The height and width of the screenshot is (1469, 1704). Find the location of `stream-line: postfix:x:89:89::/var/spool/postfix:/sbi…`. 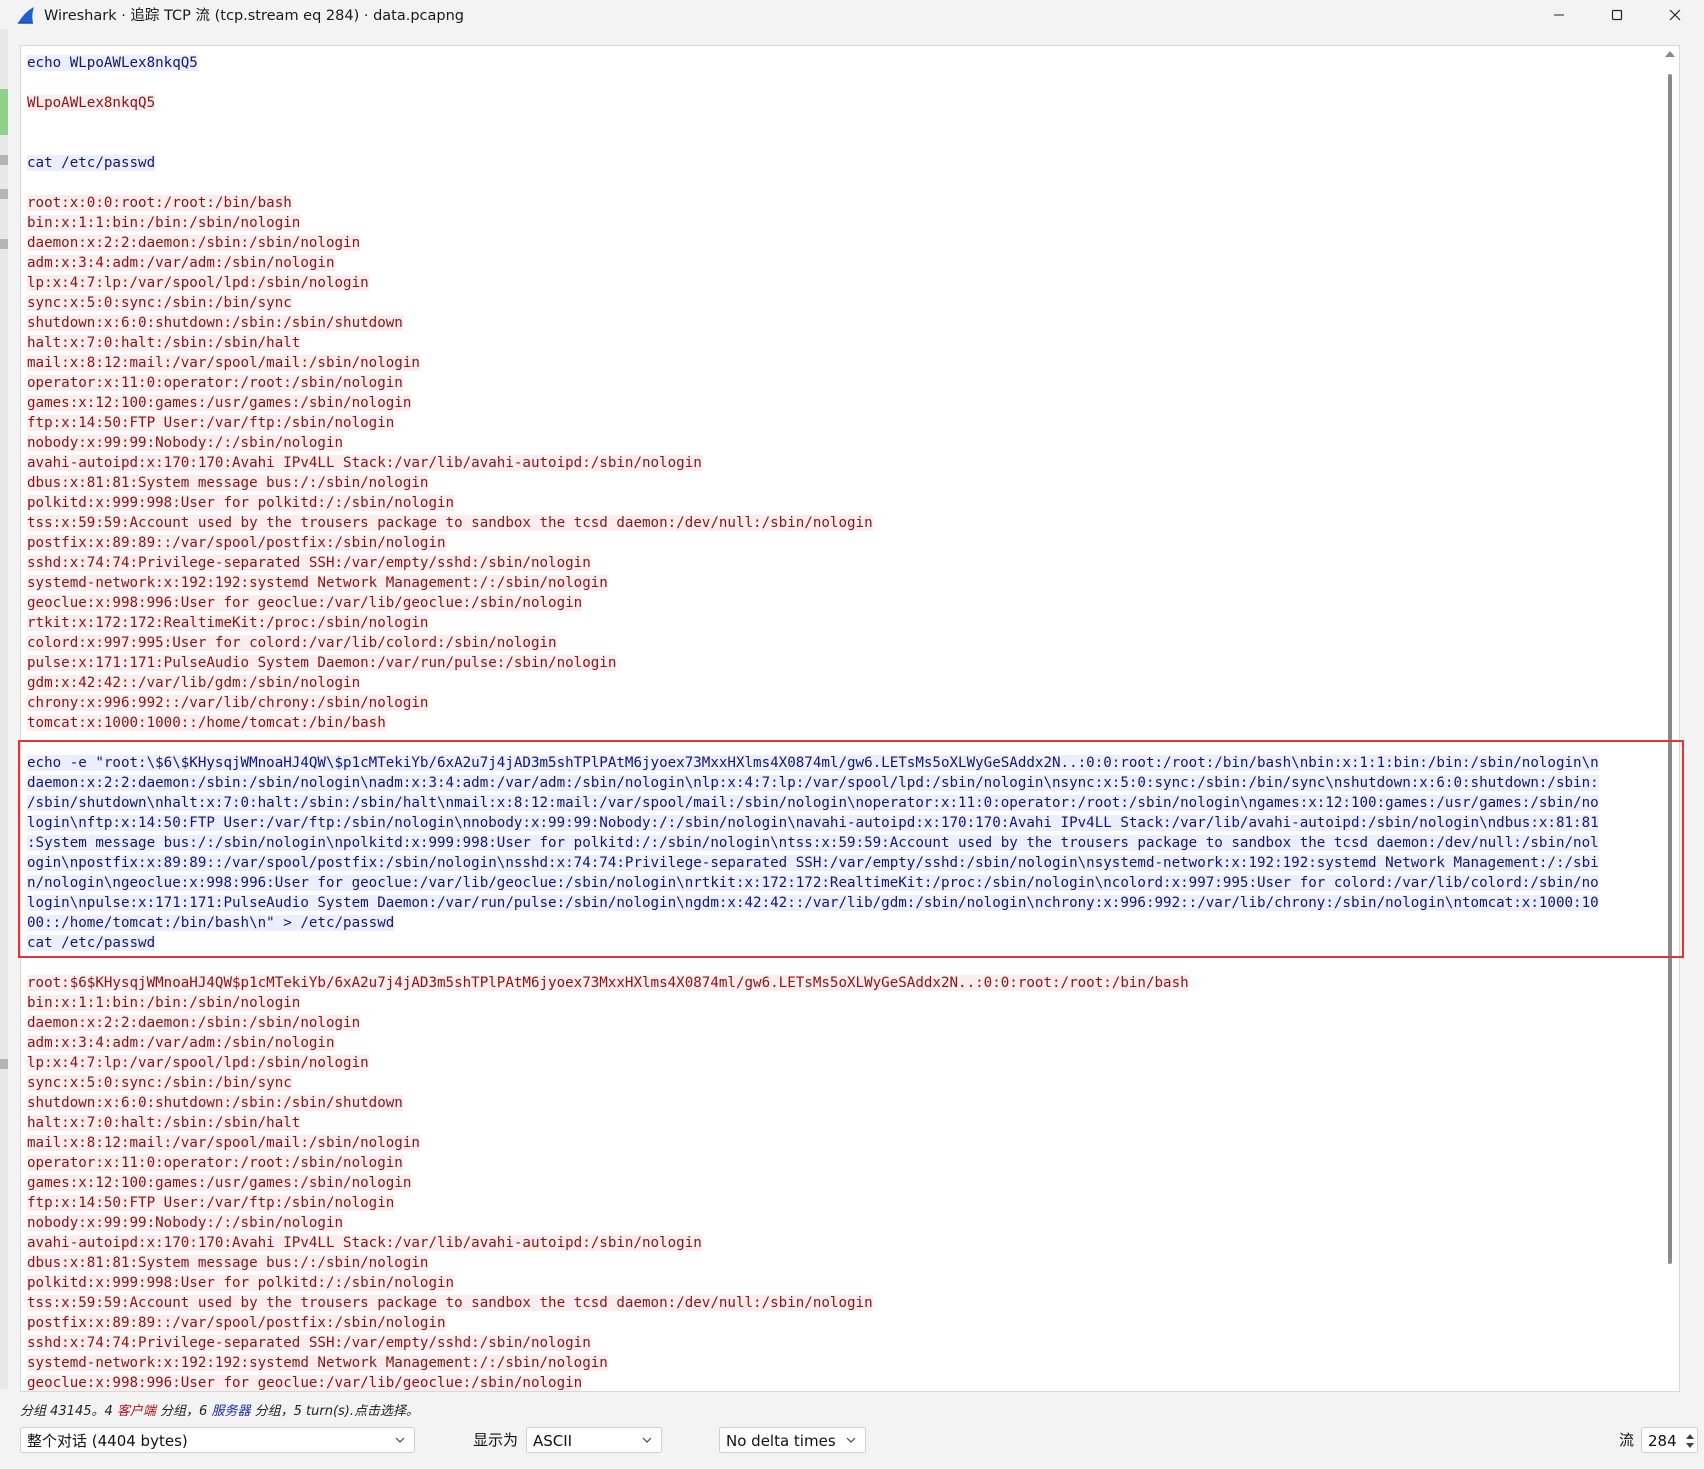

stream-line: postfix:x:89:89::/var/spool/postfix:/sbi… is located at coordinates (843, 1323).